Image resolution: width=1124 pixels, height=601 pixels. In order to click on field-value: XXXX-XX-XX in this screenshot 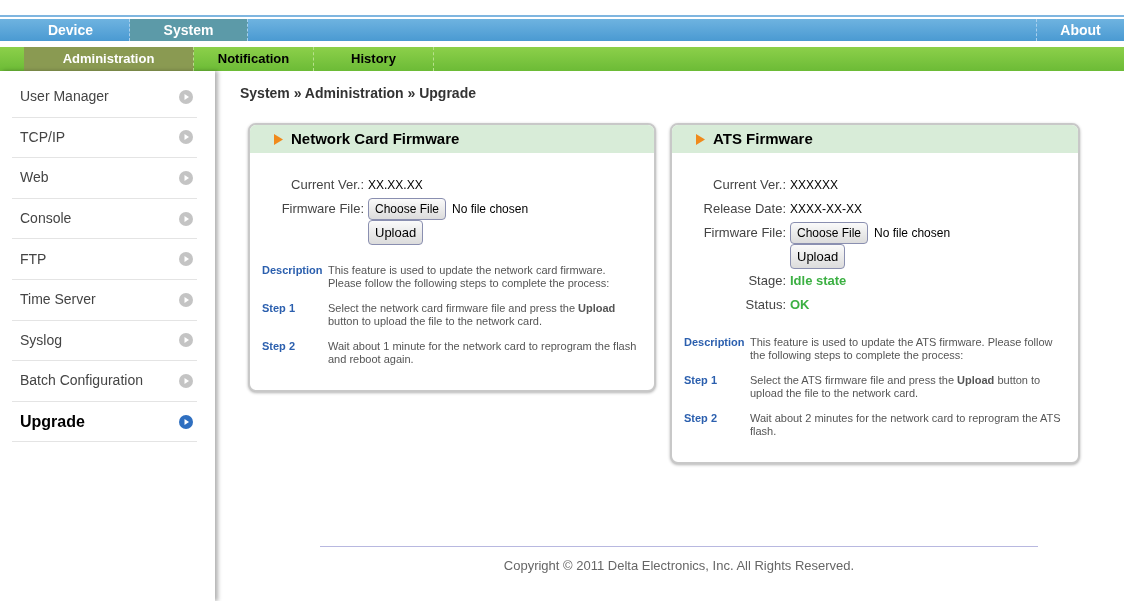, I will do `click(826, 209)`.